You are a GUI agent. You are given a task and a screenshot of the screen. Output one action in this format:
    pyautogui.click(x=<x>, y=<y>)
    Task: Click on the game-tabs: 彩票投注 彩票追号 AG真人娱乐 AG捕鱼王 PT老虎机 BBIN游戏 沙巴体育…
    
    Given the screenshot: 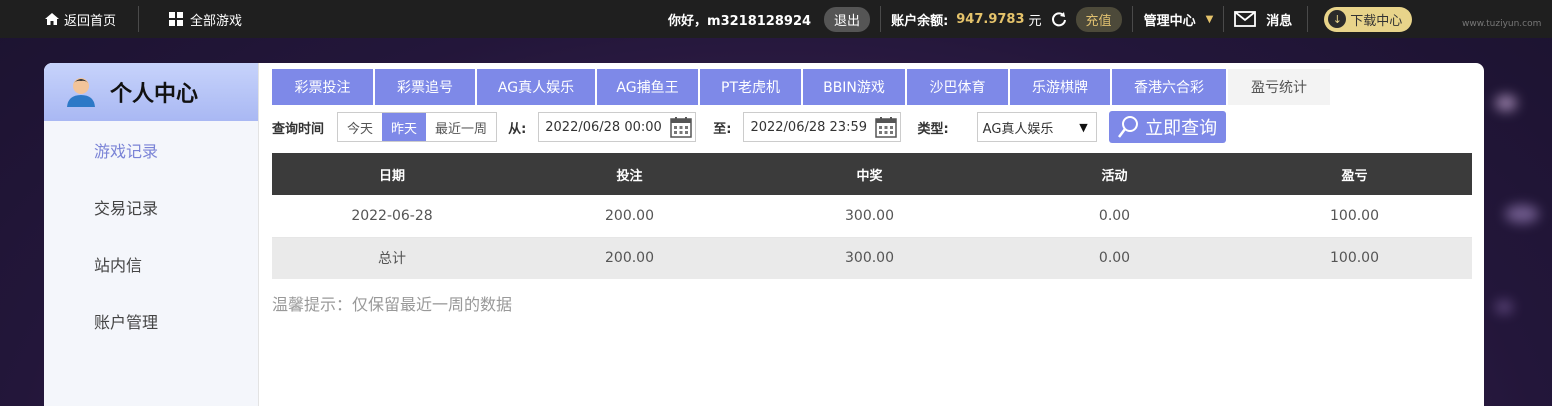 What is the action you would take?
    pyautogui.click(x=872, y=87)
    